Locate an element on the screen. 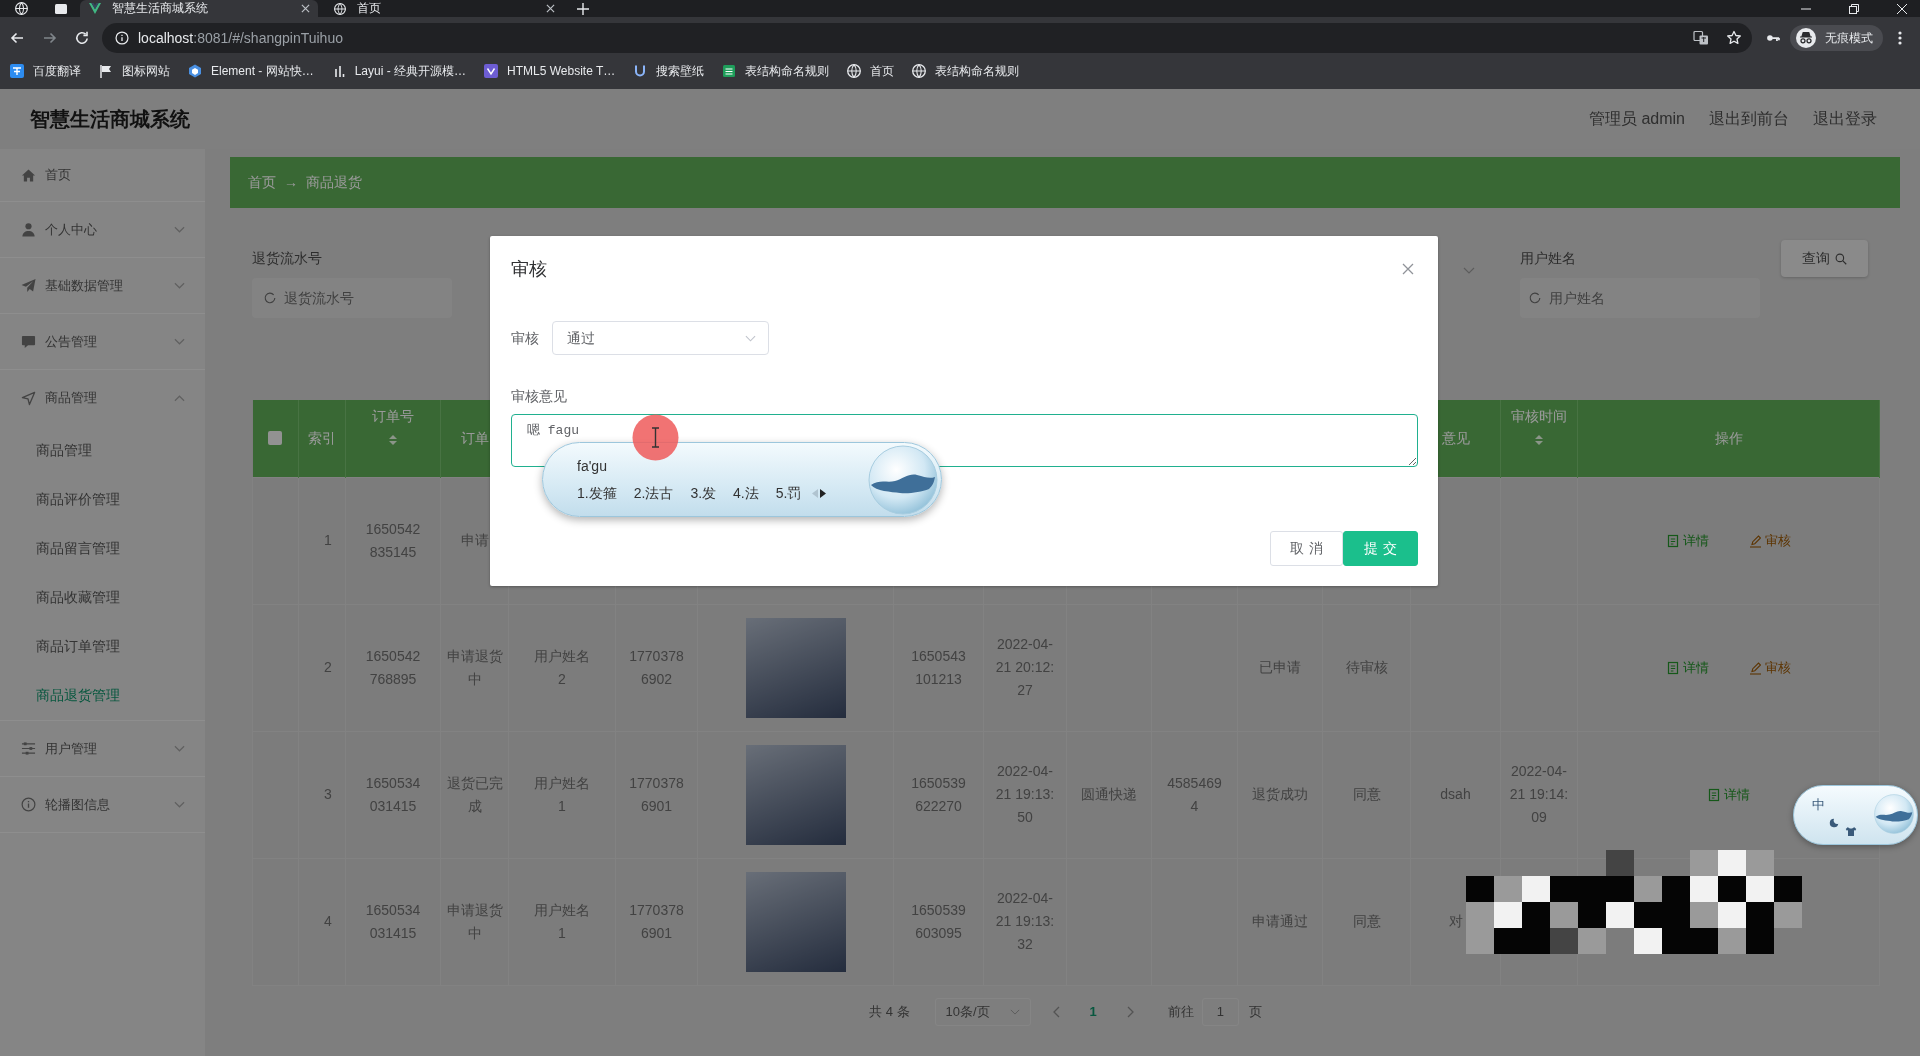 This screenshot has height=1056, width=1920. sidebar-subitem: 商品收藏管理 is located at coordinates (102, 597).